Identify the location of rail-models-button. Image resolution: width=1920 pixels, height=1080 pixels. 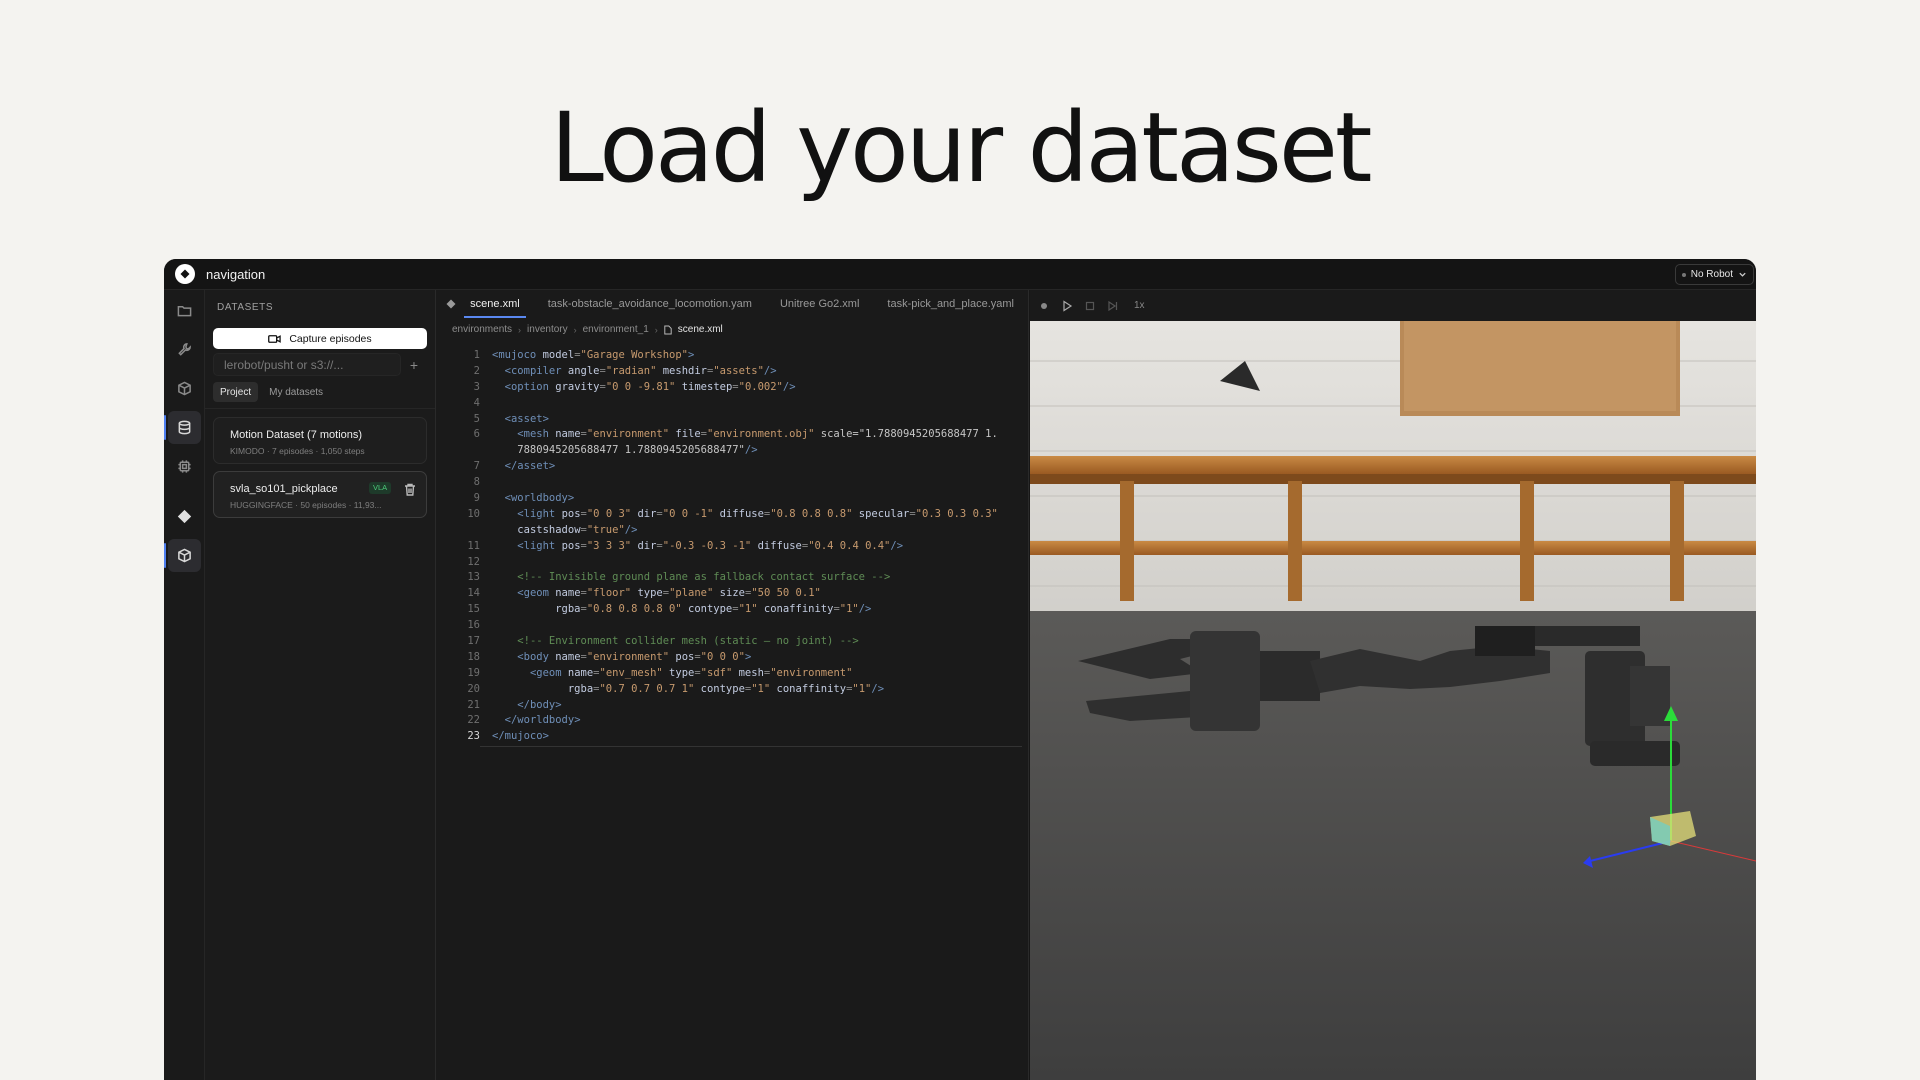
(184, 388).